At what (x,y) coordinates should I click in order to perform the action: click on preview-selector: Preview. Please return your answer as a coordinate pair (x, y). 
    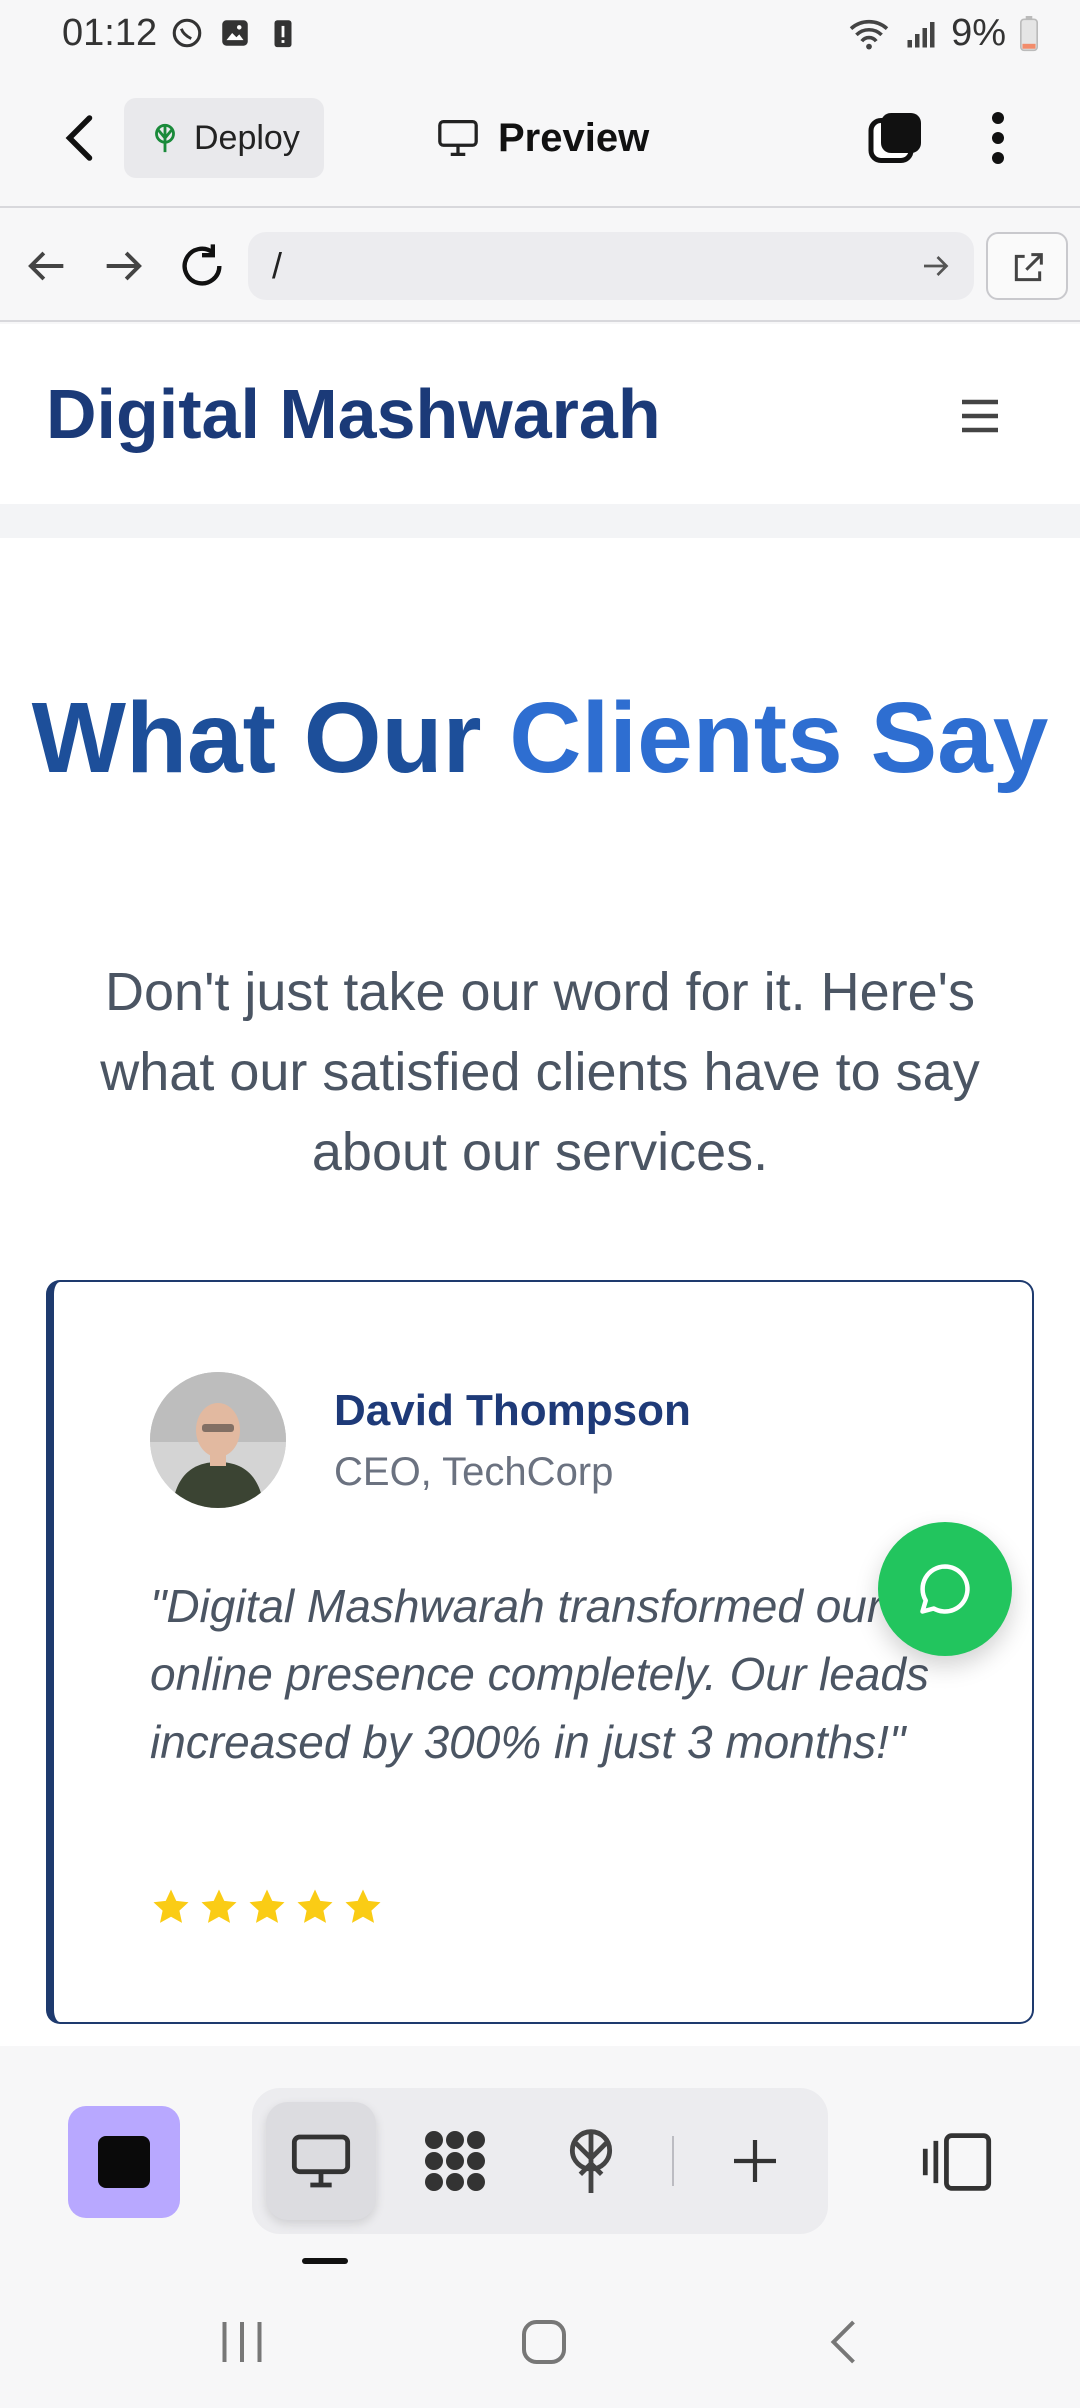
    Looking at the image, I should click on (542, 138).